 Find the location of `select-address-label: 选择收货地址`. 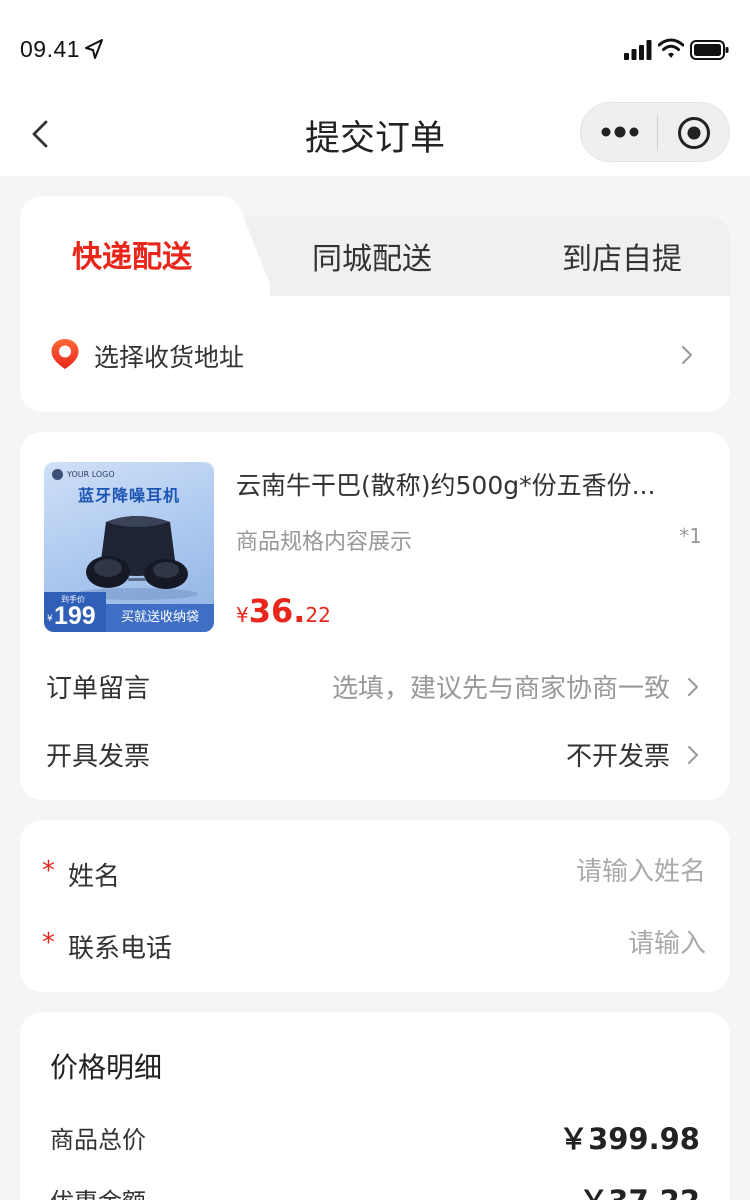

select-address-label: 选择收货地址 is located at coordinates (169, 357).